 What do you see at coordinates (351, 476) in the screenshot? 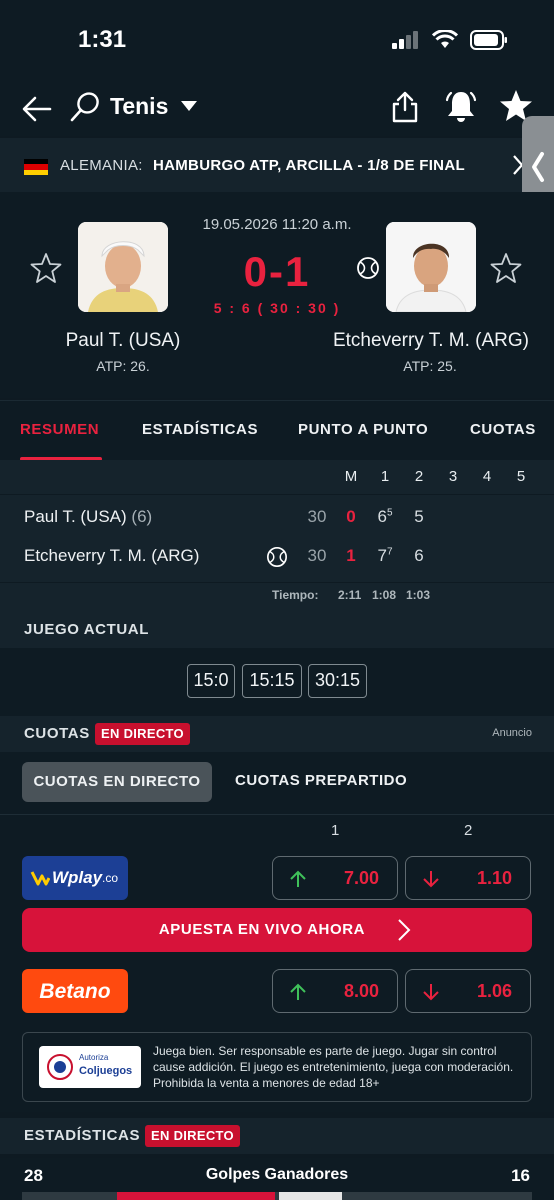
I see `header-match: M` at bounding box center [351, 476].